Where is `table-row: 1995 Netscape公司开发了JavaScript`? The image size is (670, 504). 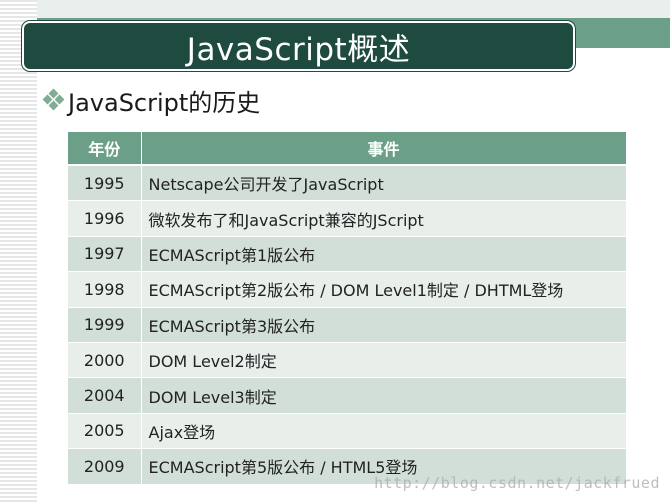
table-row: 1995 Netscape公司开发了JavaScript is located at coordinates (347, 183).